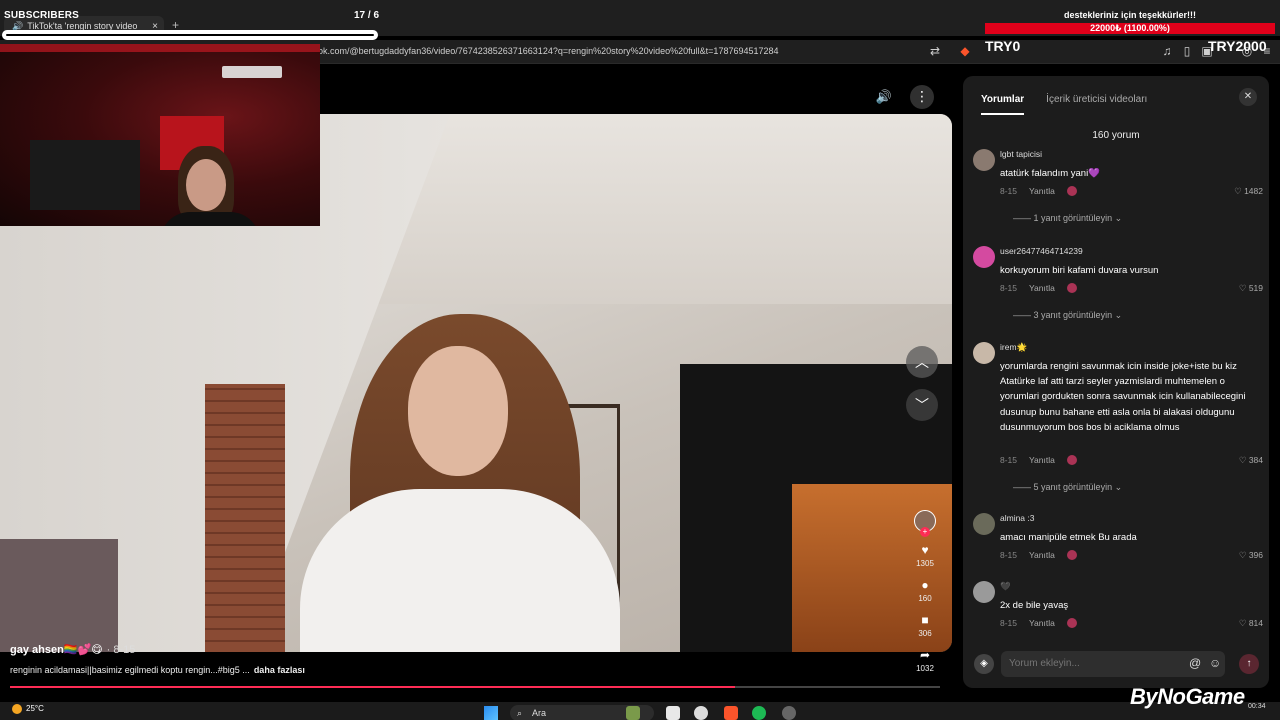 The image size is (1280, 720). What do you see at coordinates (190, 35) in the screenshot?
I see `subscribers-progress-bar` at bounding box center [190, 35].